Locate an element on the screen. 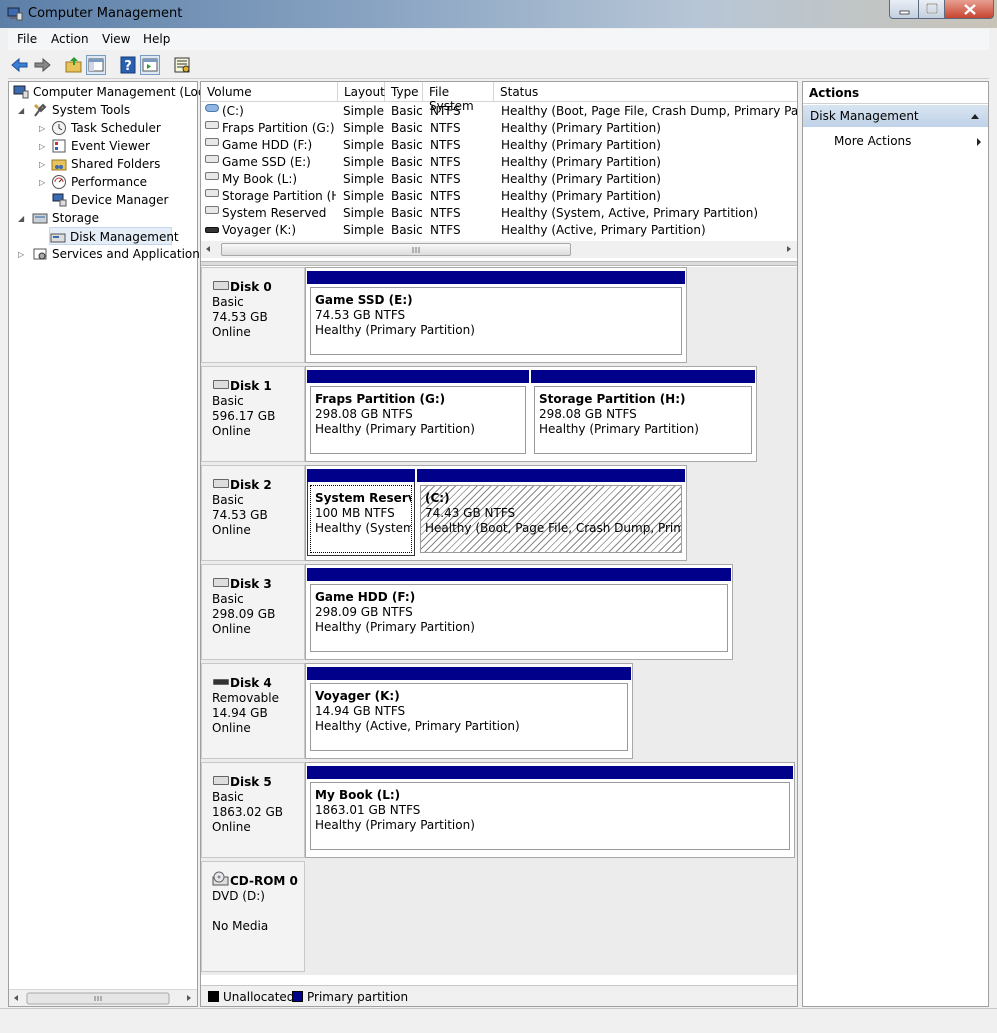 This screenshot has width=997, height=1033. volume-list-horizontal-scrollbar is located at coordinates (499, 249).